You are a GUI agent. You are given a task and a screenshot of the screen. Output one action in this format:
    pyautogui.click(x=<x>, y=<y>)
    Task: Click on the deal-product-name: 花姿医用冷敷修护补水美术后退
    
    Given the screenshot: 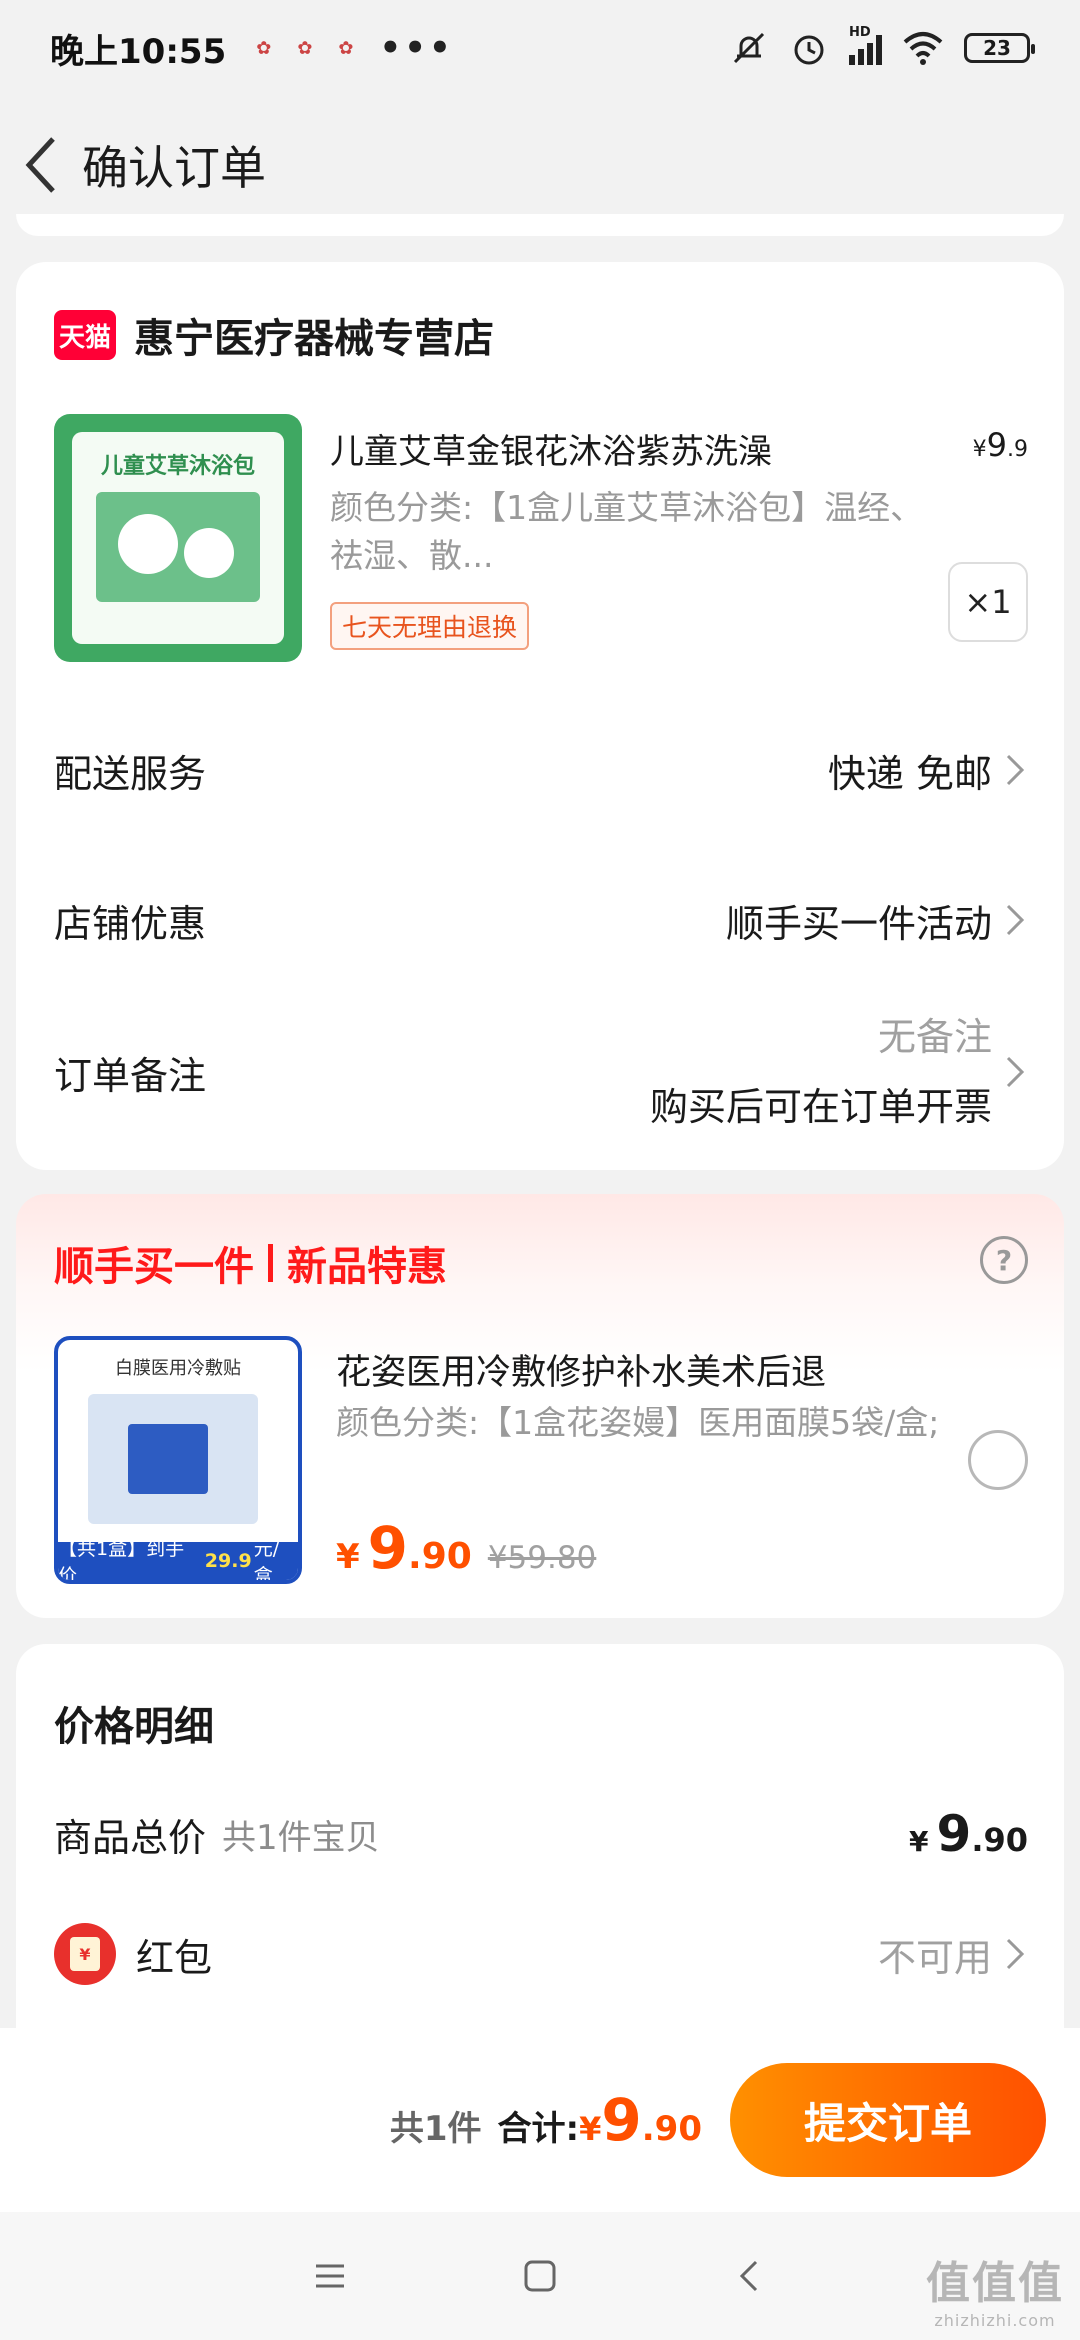 What is the action you would take?
    pyautogui.click(x=581, y=1369)
    